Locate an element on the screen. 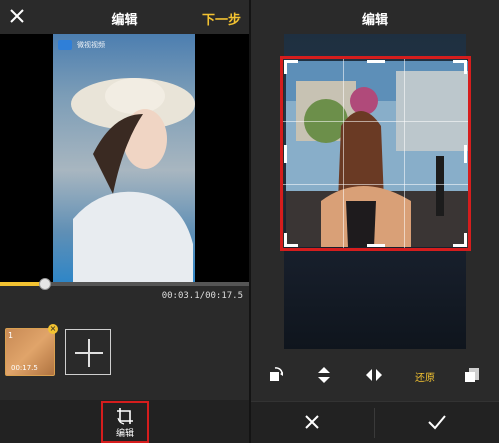  add-clip-button is located at coordinates (88, 352).